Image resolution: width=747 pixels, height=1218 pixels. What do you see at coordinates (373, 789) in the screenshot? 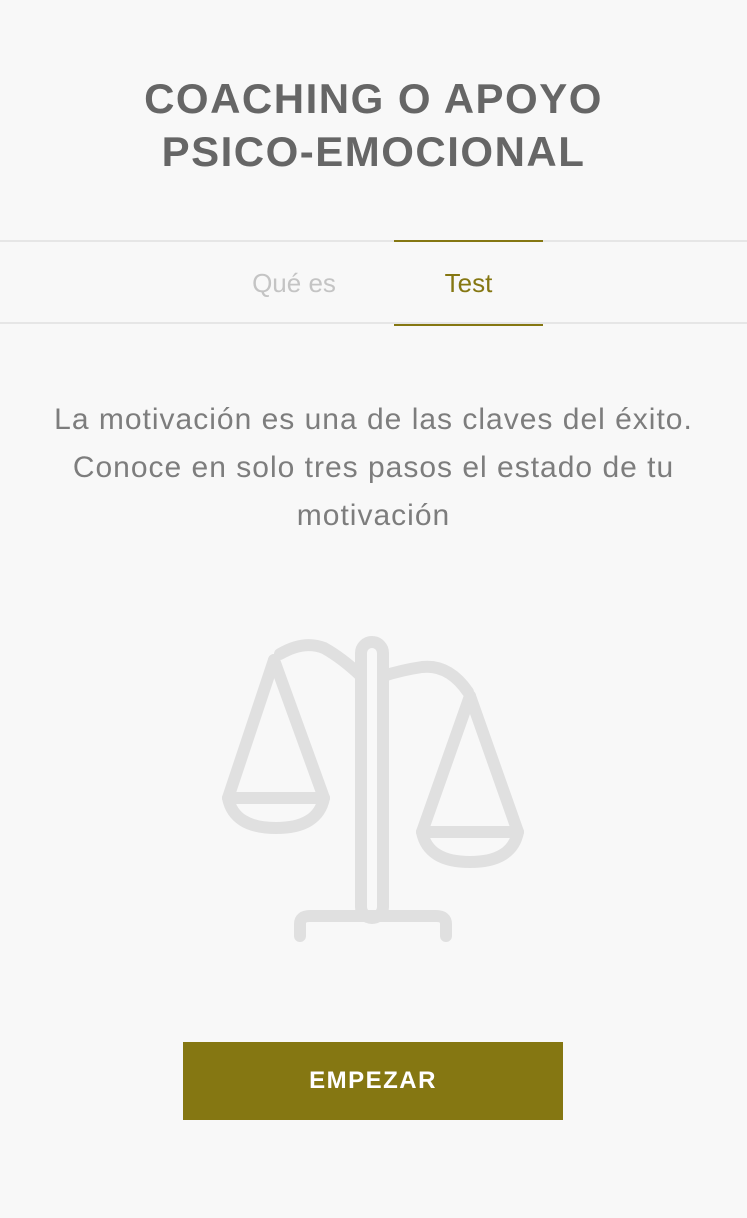
I see `balance-scale-icon` at bounding box center [373, 789].